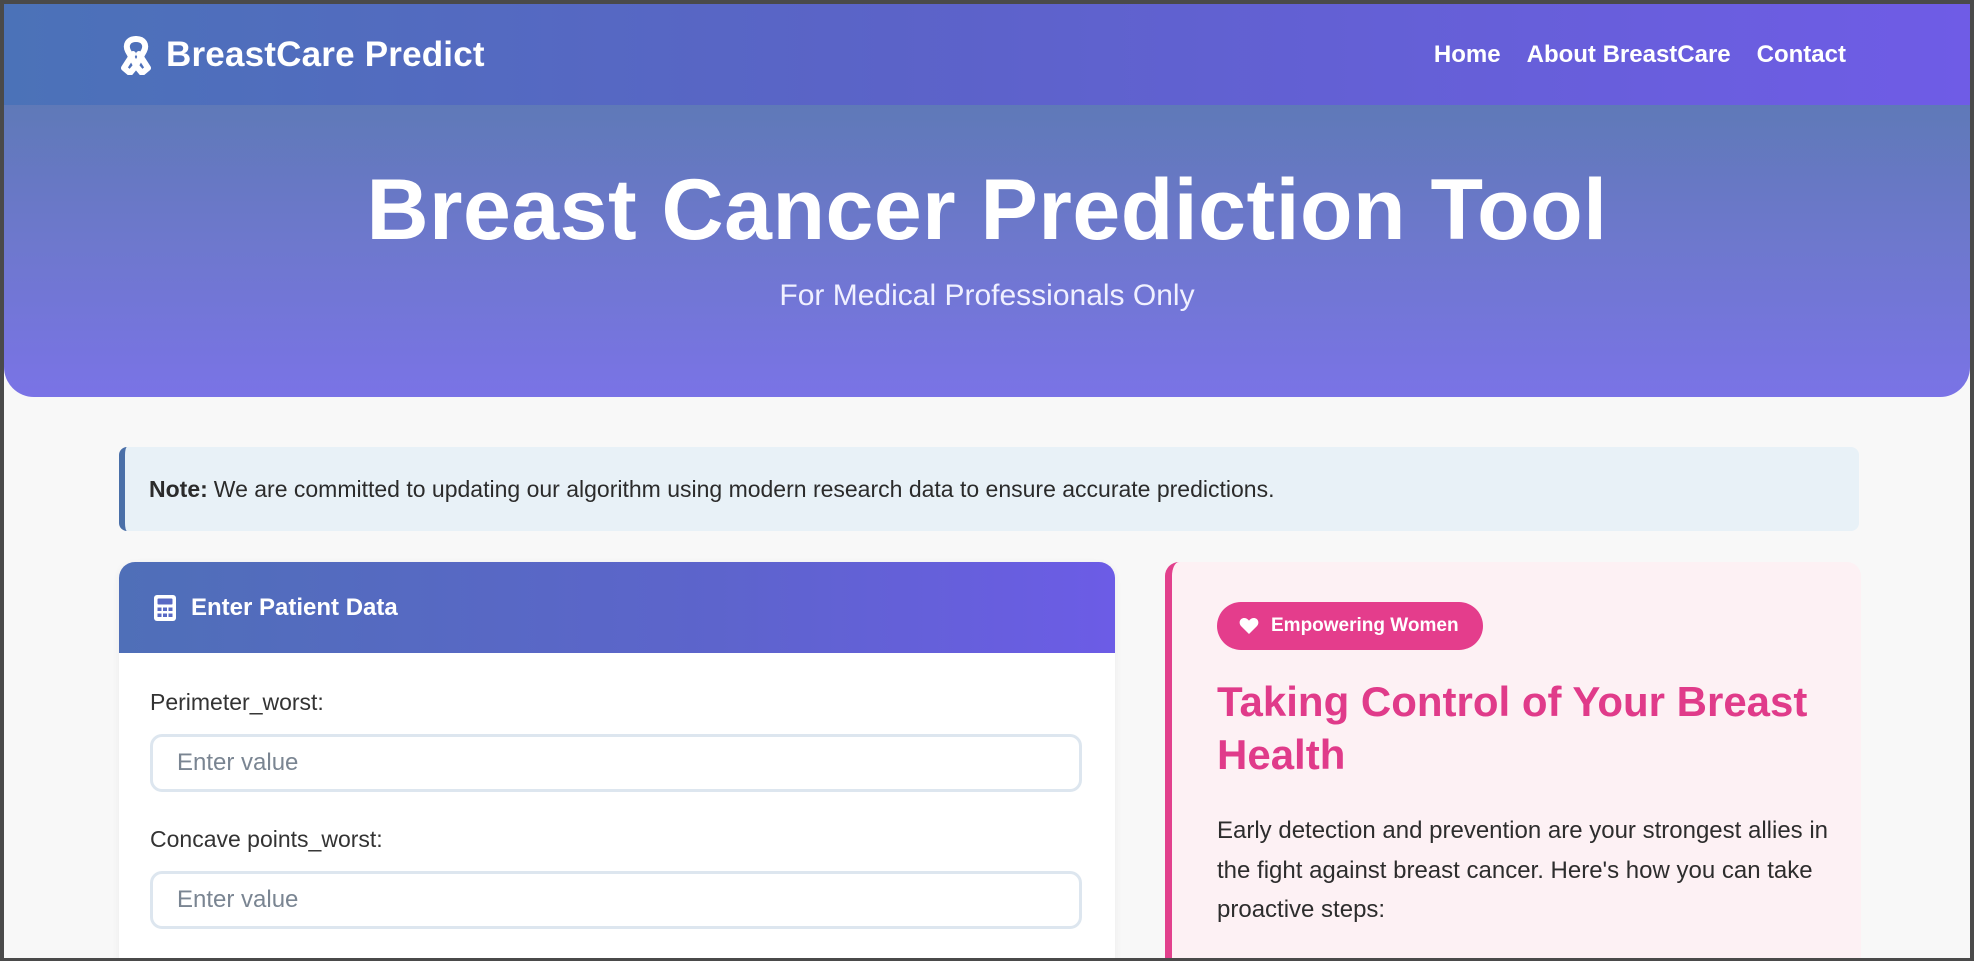 This screenshot has width=1974, height=961. I want to click on nav-link-contact: Contact, so click(1801, 55).